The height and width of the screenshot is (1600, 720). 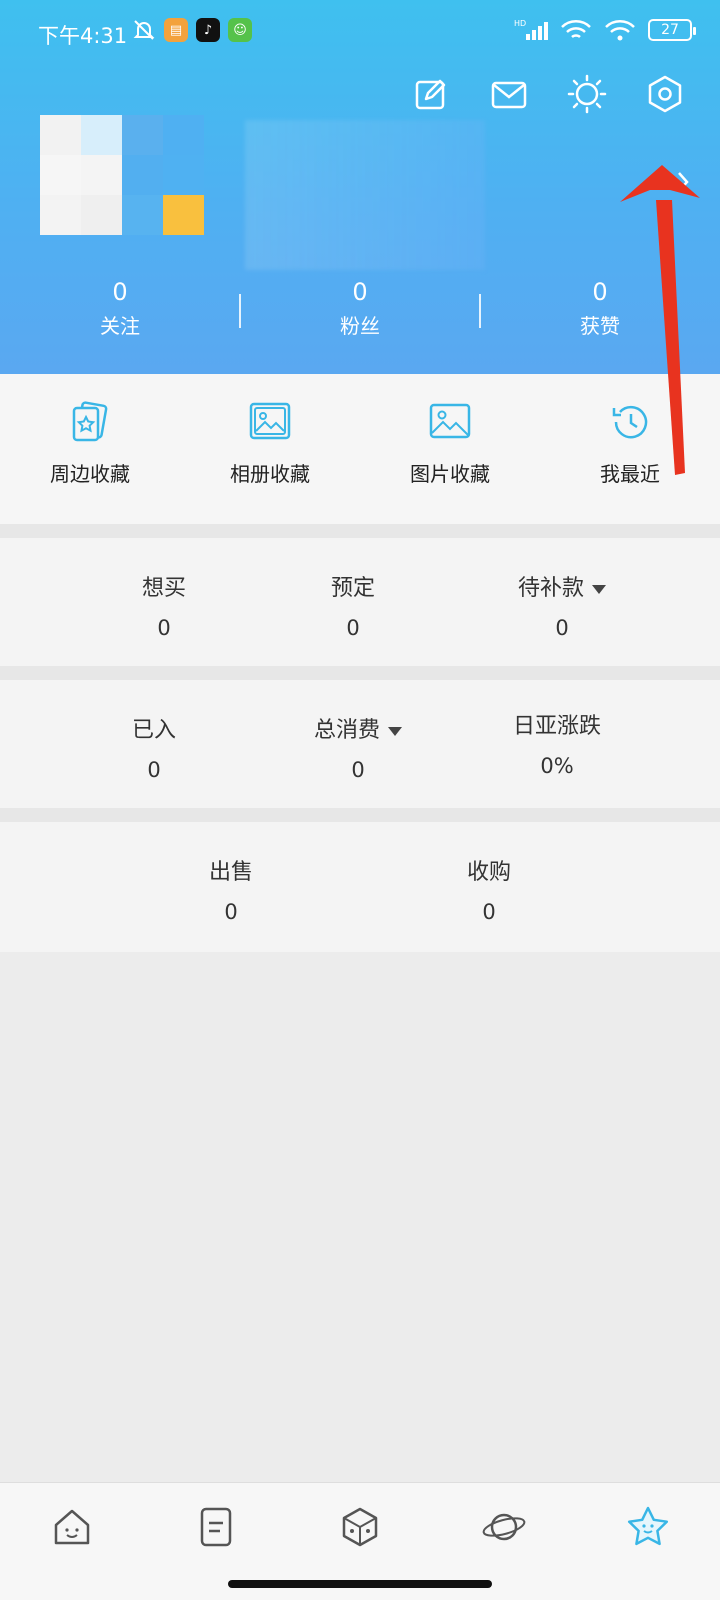 What do you see at coordinates (270, 449) in the screenshot?
I see `shortcut-album-collection: 相册收藏` at bounding box center [270, 449].